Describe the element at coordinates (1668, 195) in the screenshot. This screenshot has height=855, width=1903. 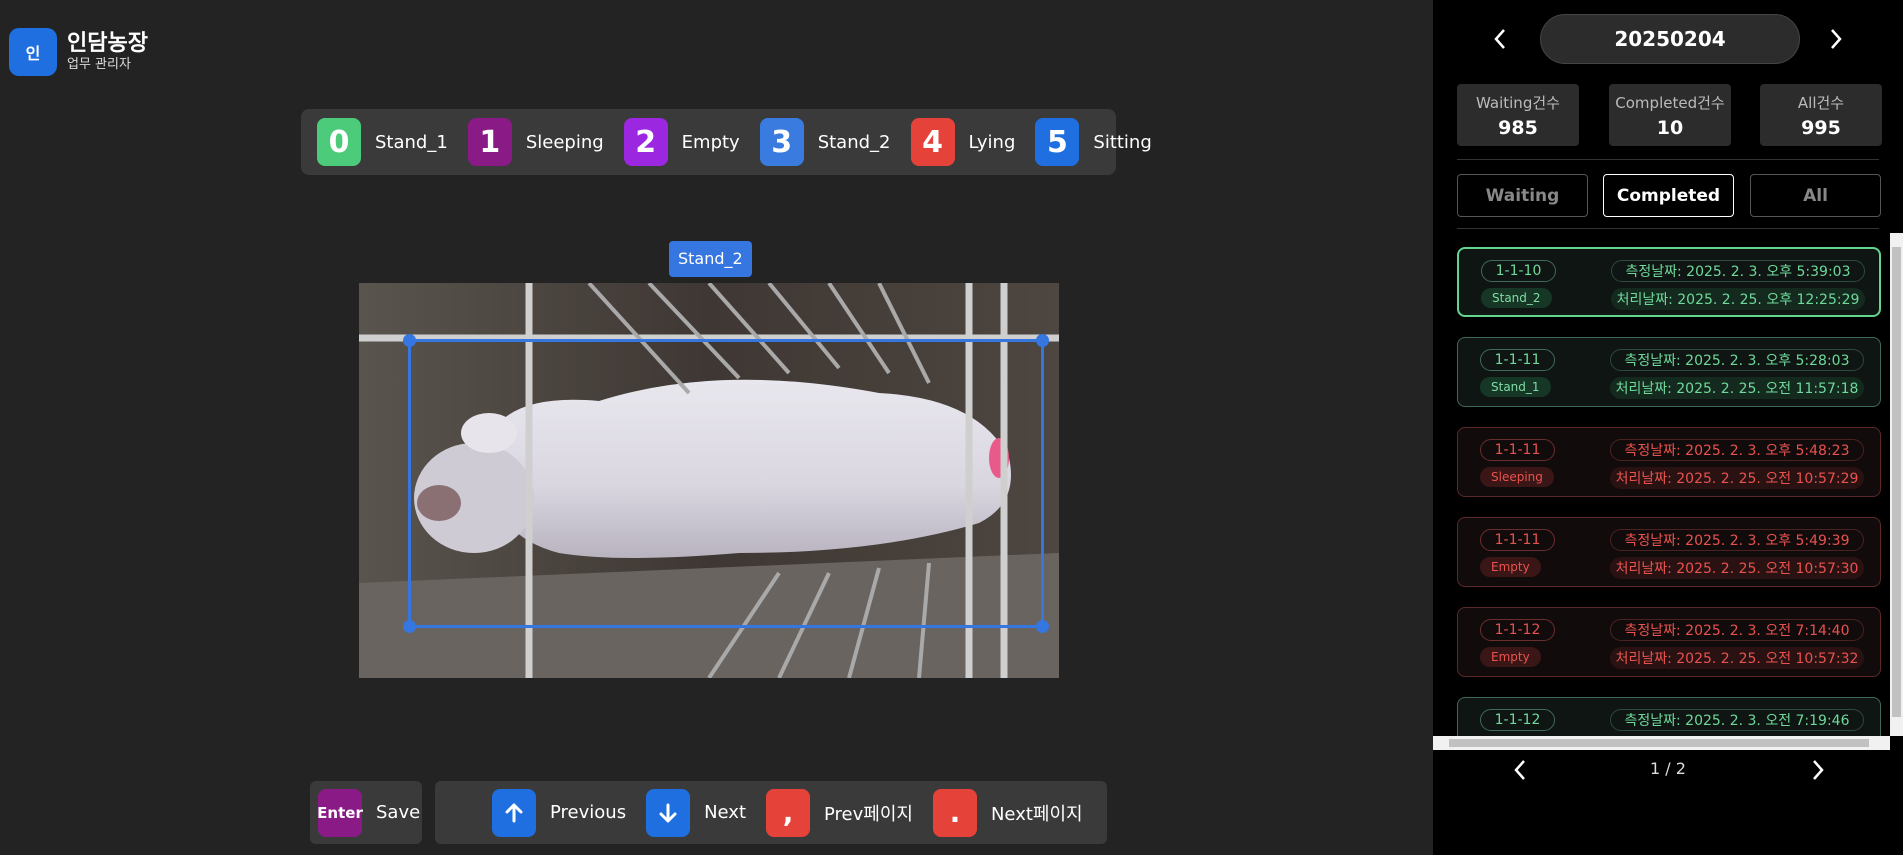
I see `tab-completed: Completed` at that location.